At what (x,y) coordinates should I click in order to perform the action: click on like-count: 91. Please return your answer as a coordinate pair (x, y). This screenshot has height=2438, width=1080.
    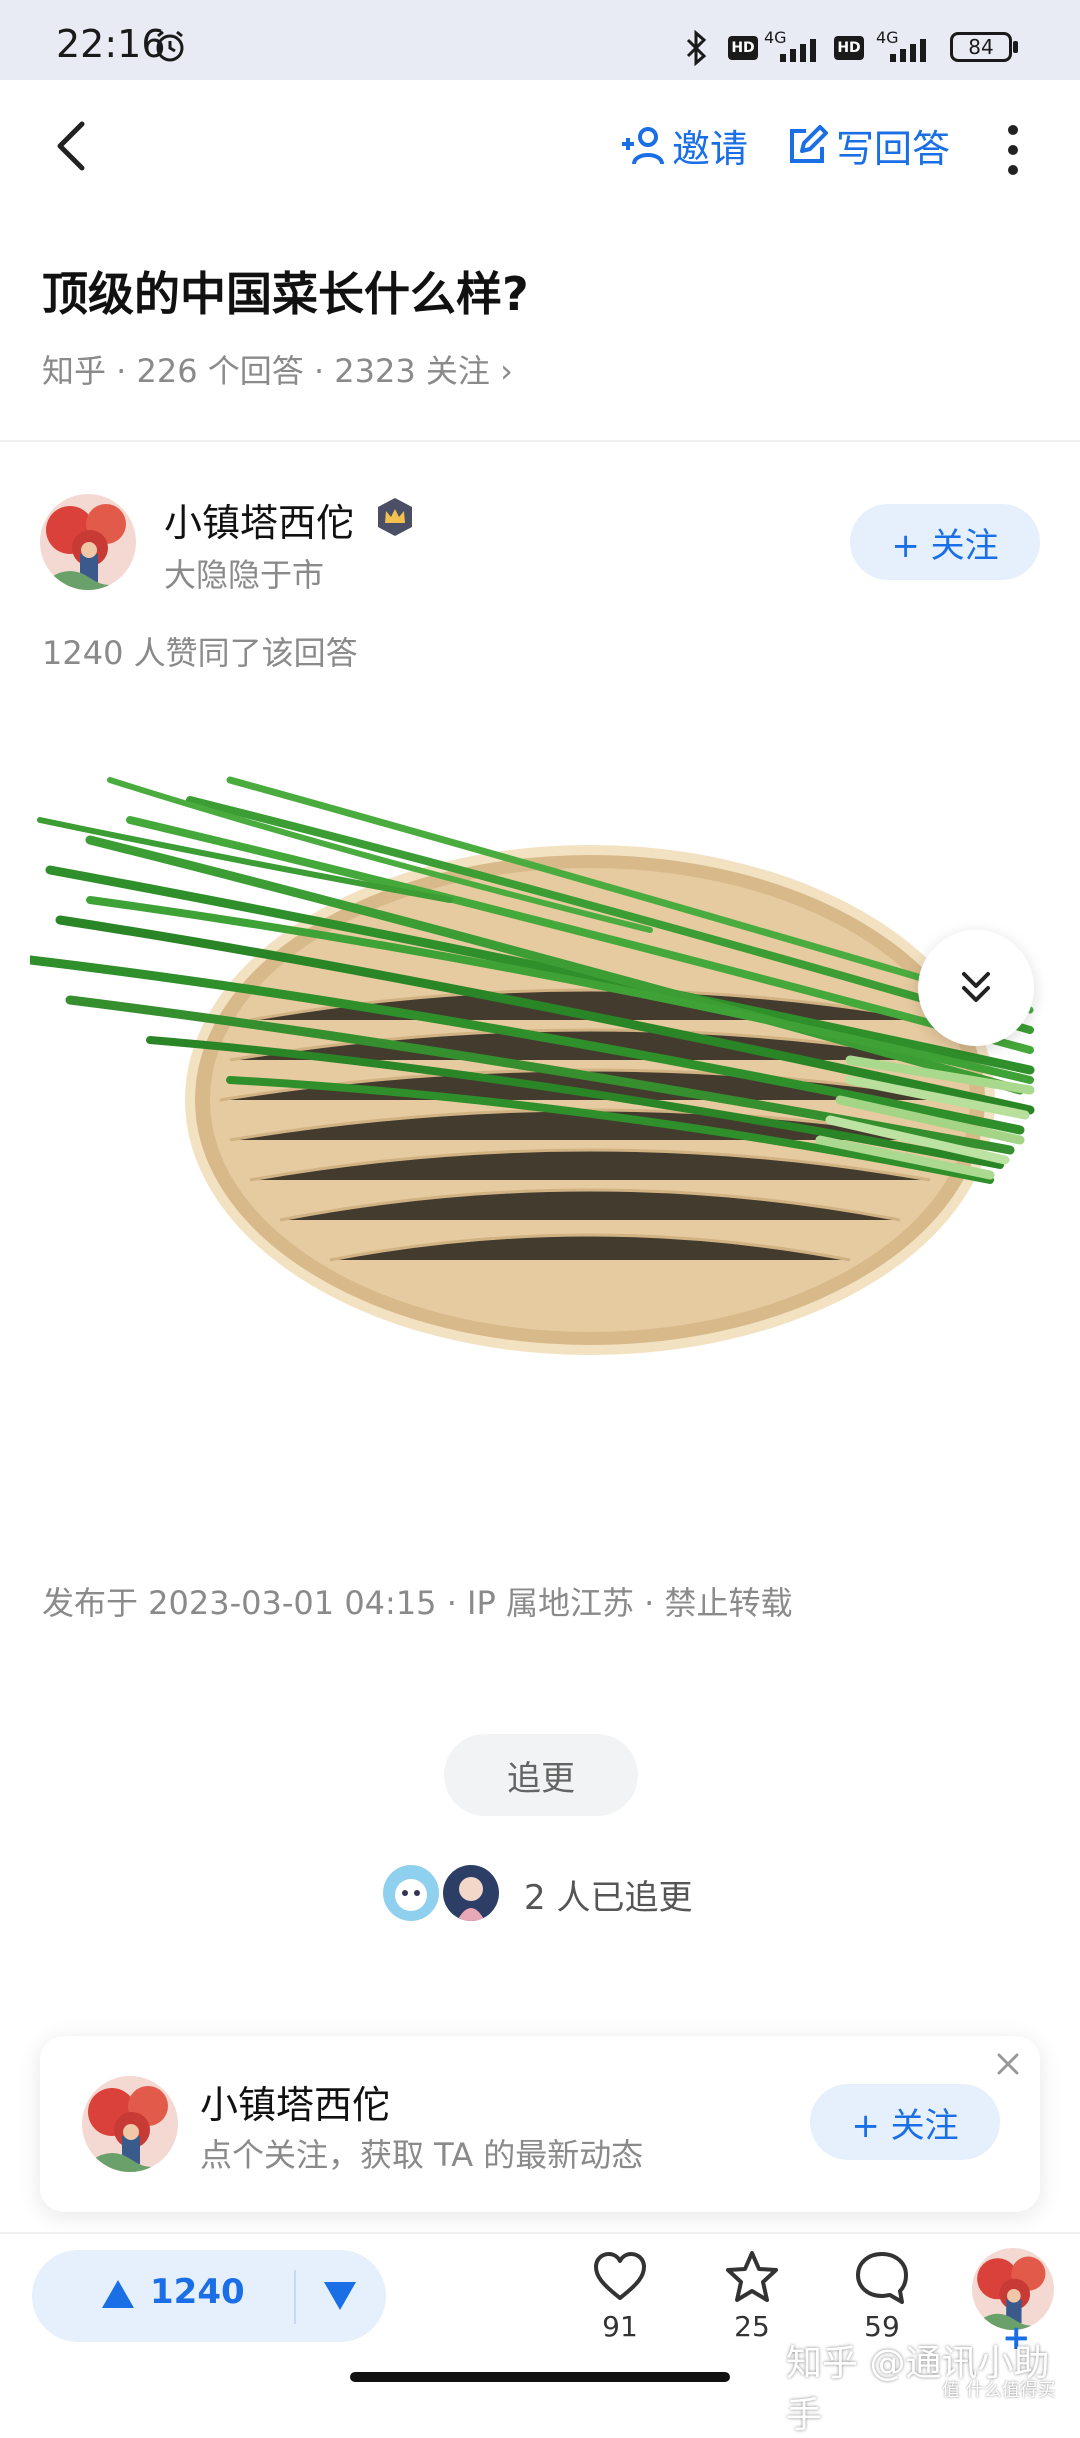
    Looking at the image, I should click on (620, 2326).